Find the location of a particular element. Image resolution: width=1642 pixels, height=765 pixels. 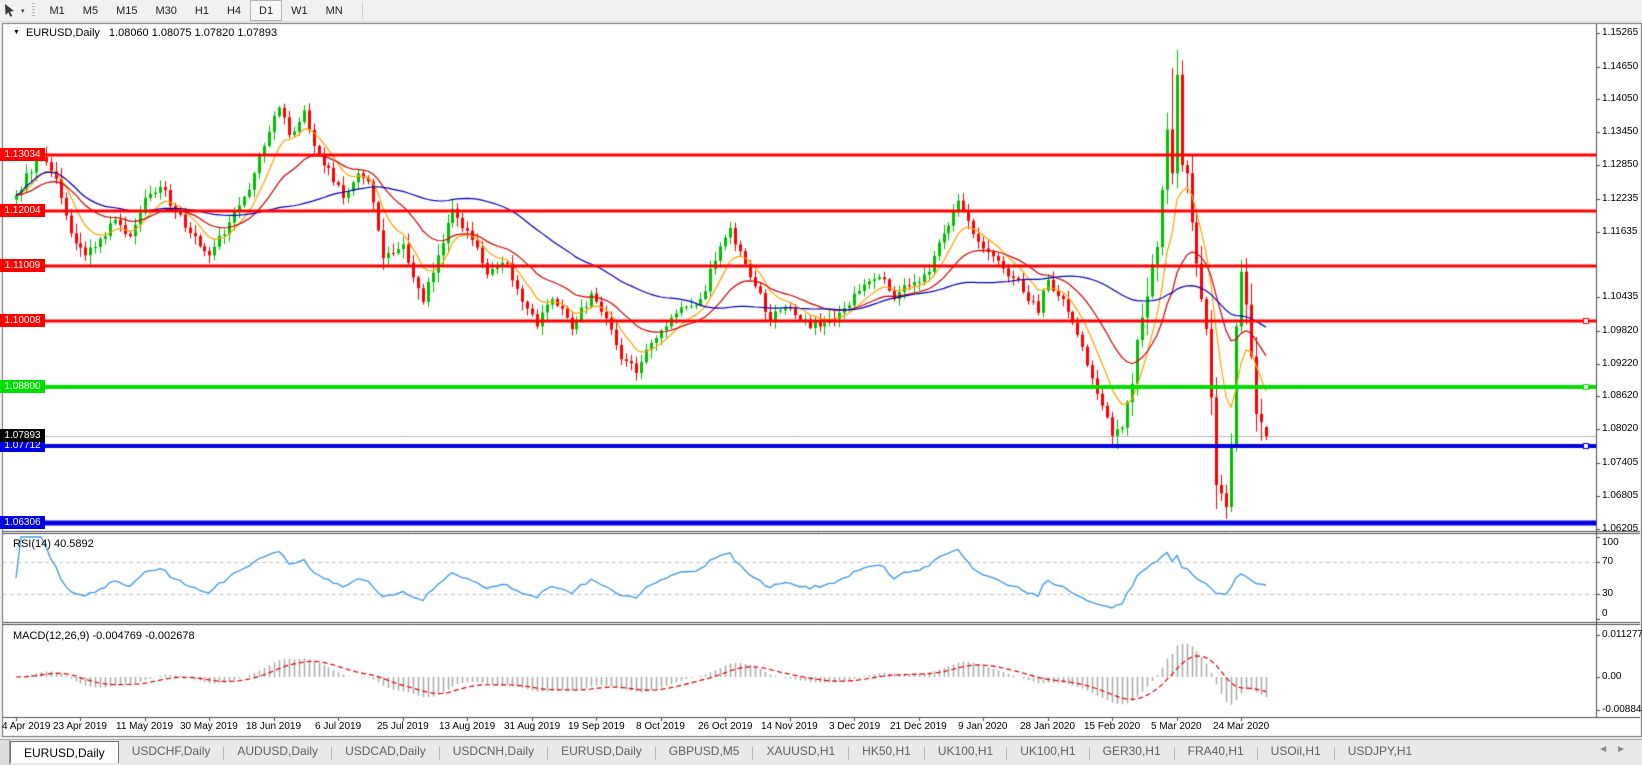

tab-usdchf-daily: USDCHF,Daily is located at coordinates (171, 751).